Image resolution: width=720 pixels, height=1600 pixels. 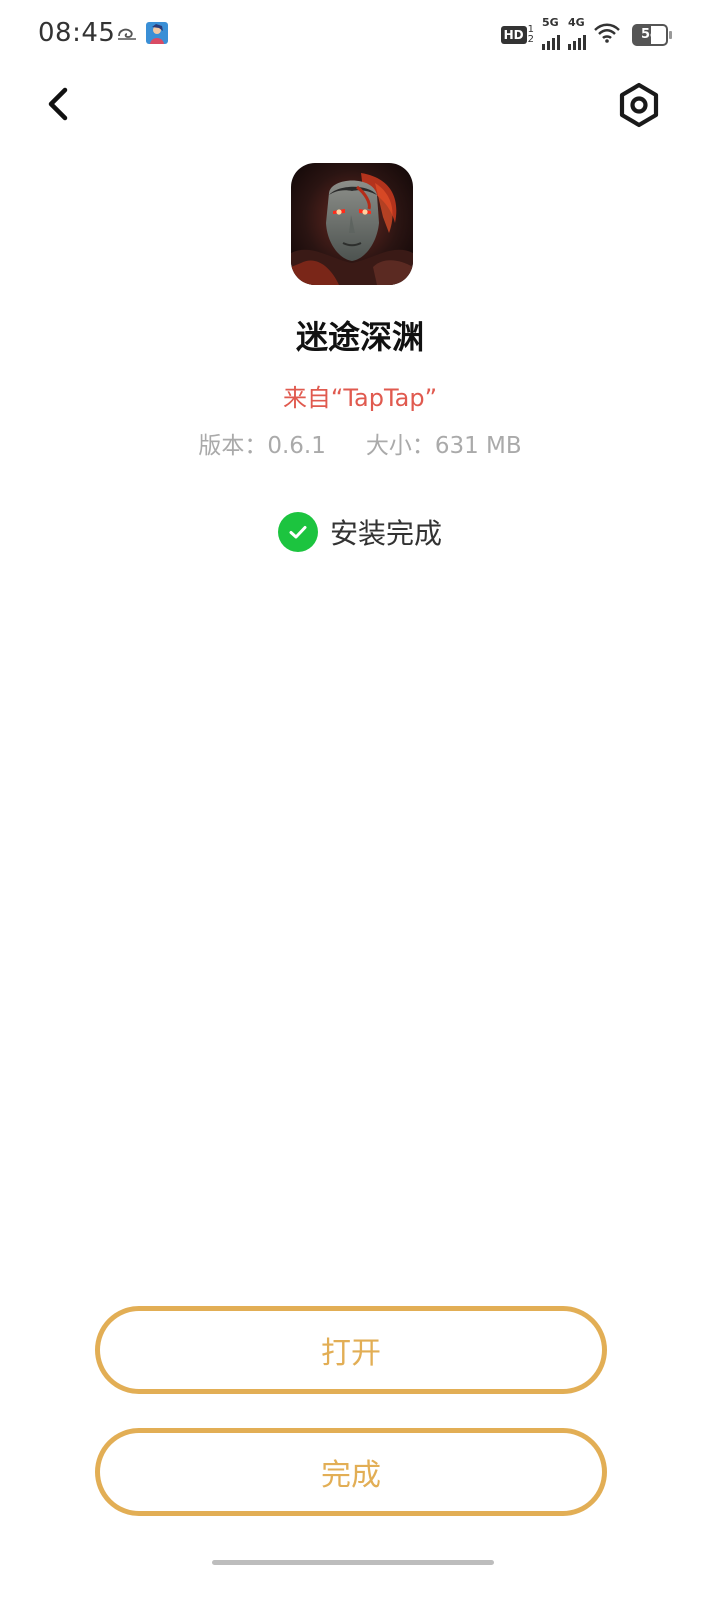 I want to click on back-button, so click(x=58, y=104).